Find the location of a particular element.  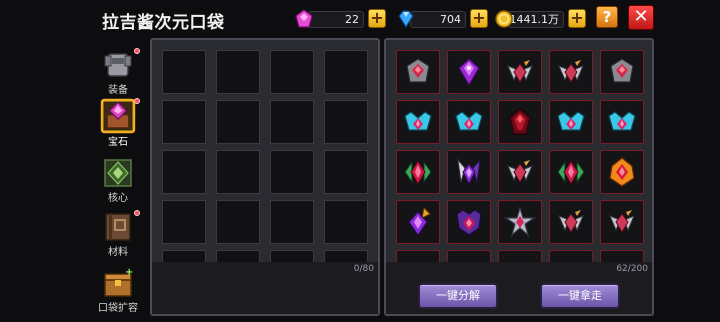

tab-pocket-expand-label: 口袋扩容 is located at coordinates (118, 308).